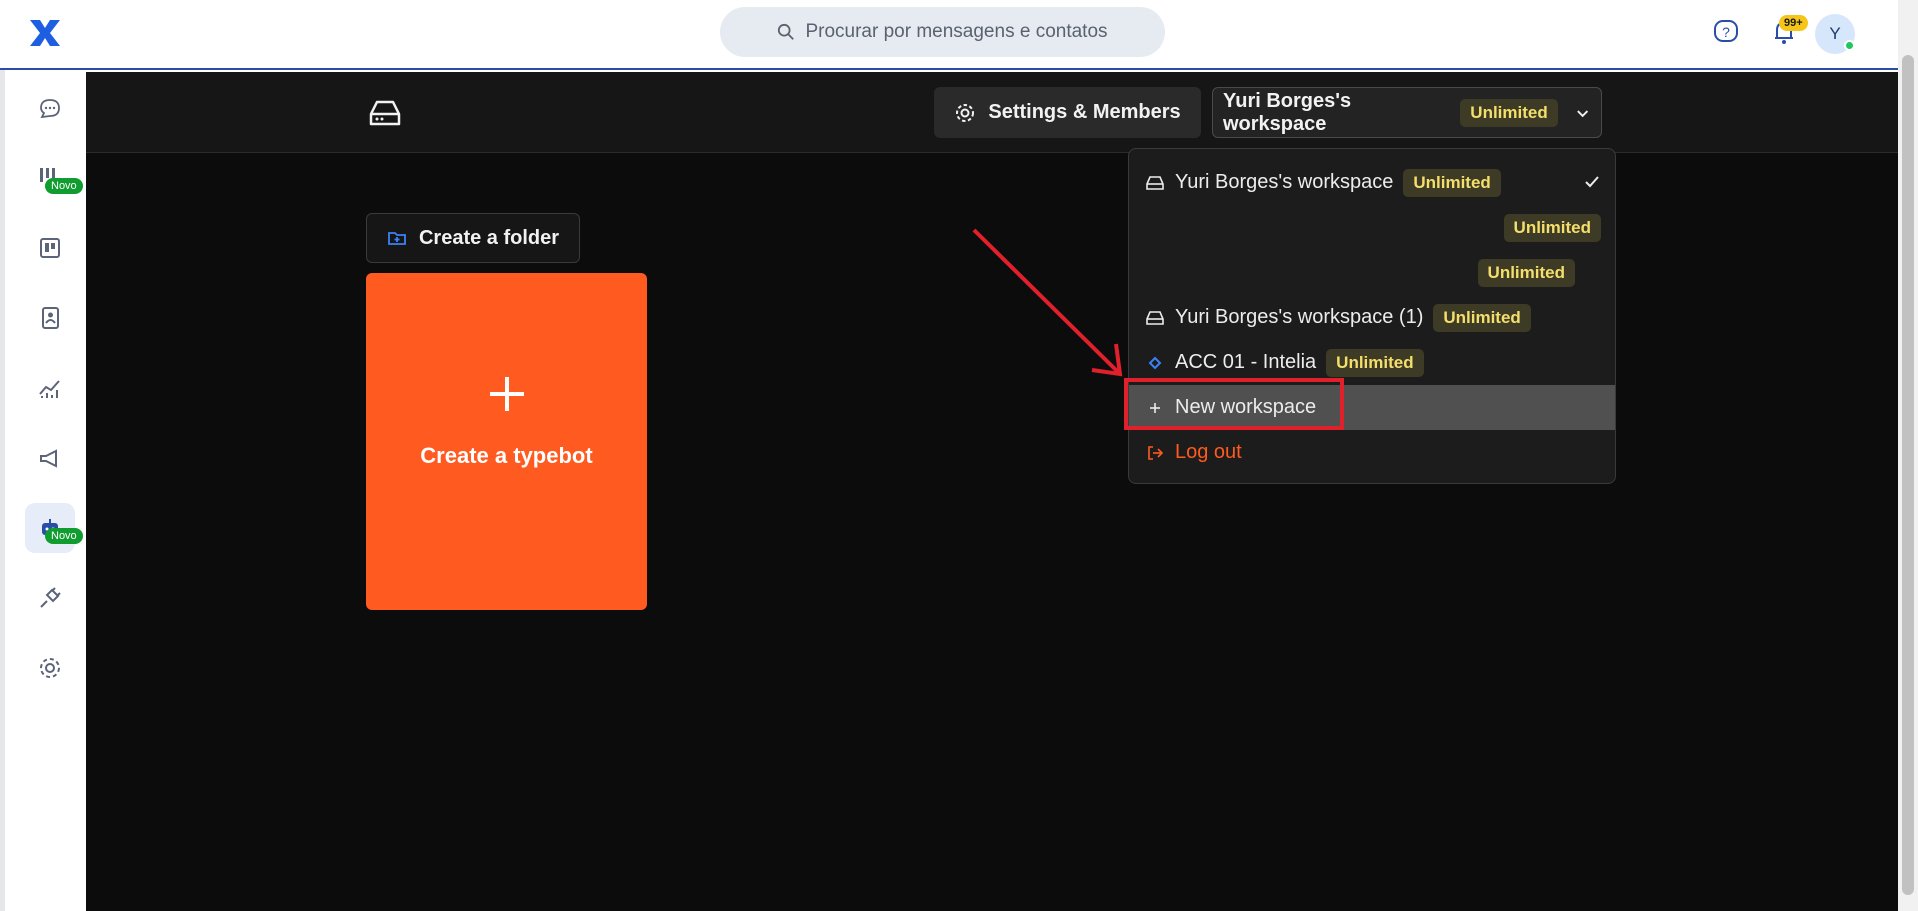 The width and height of the screenshot is (1918, 911). I want to click on menu-workspace-item: Yuri Borges's workspace Unlimited, so click(1372, 182).